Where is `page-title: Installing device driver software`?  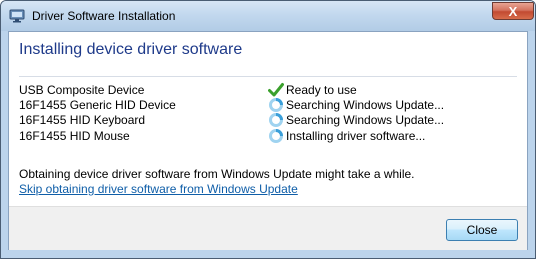
page-title: Installing device driver software is located at coordinates (131, 49).